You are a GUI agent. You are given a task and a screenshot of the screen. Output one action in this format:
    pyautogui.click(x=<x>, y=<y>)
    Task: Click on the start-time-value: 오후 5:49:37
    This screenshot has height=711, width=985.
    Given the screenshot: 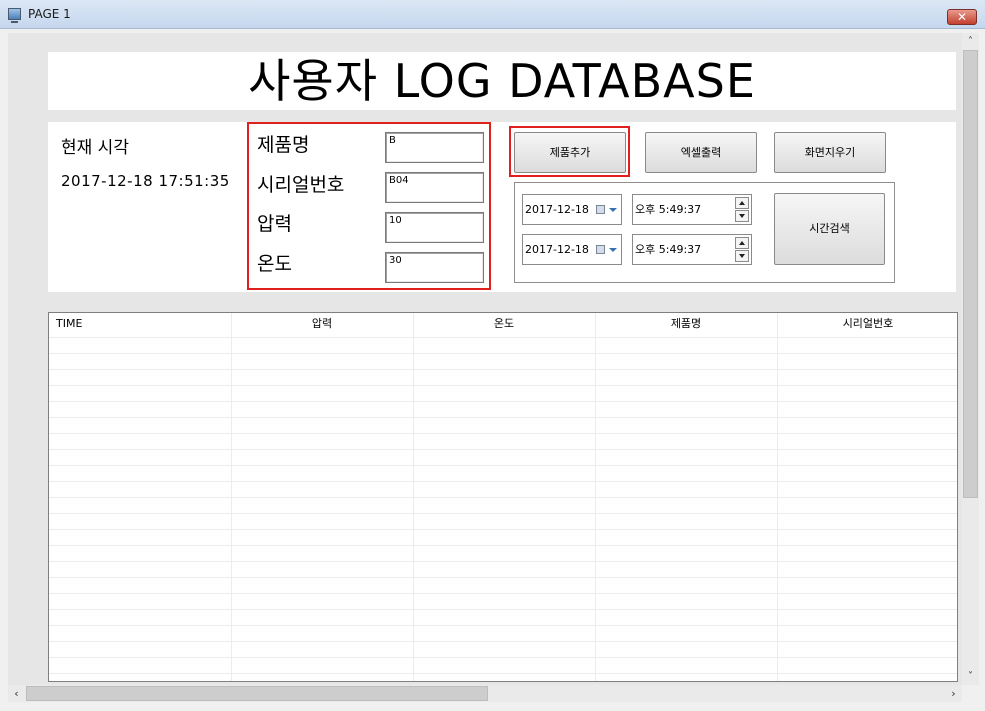 What is the action you would take?
    pyautogui.click(x=668, y=209)
    